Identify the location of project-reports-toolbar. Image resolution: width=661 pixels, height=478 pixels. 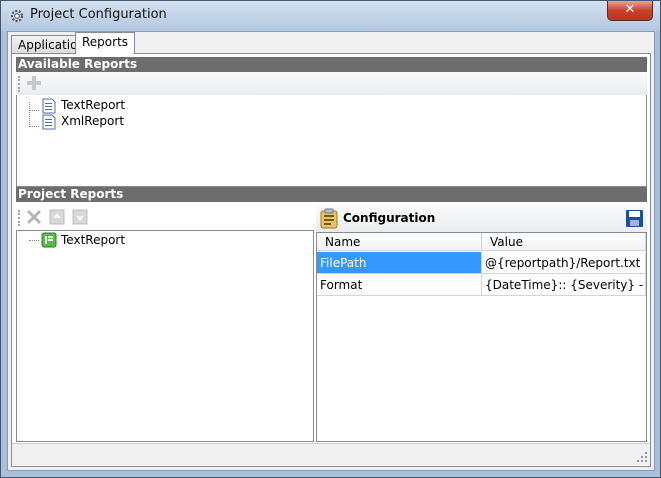
(165, 217).